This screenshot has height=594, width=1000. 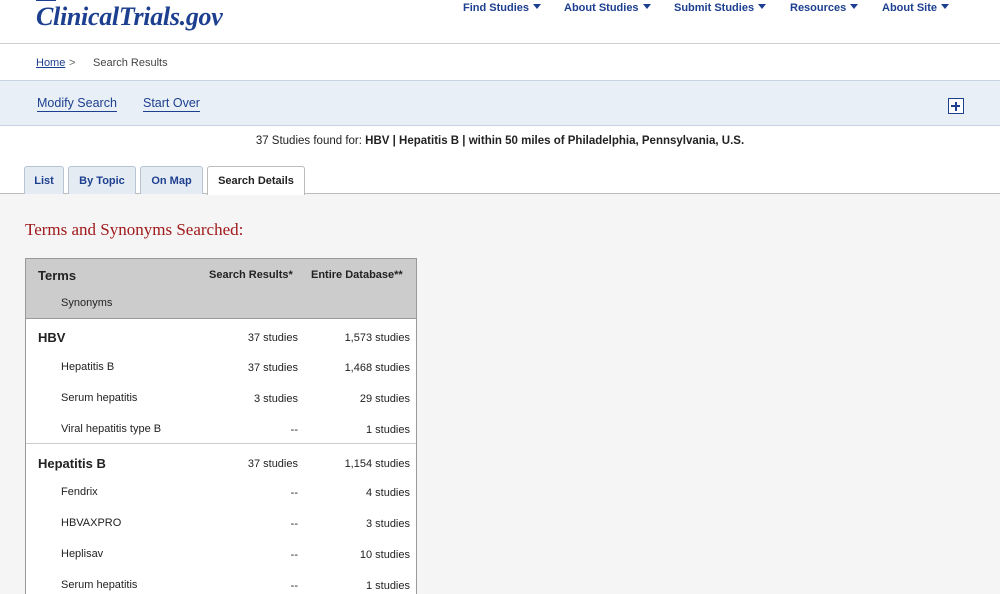 What do you see at coordinates (256, 180) in the screenshot?
I see `tab-search-details: Search Details` at bounding box center [256, 180].